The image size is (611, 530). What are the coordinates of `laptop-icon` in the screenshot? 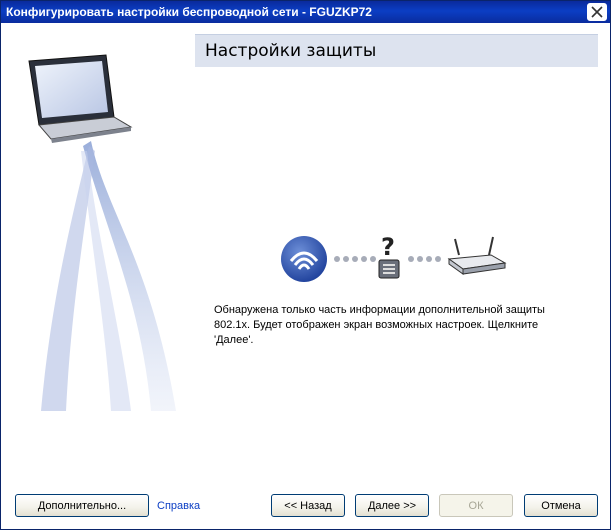 It's located at (80, 98).